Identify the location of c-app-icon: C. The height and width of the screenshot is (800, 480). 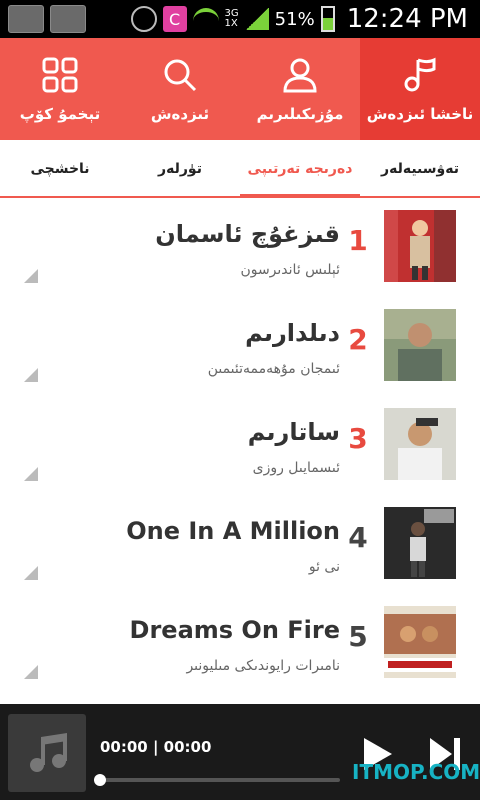
(174, 19).